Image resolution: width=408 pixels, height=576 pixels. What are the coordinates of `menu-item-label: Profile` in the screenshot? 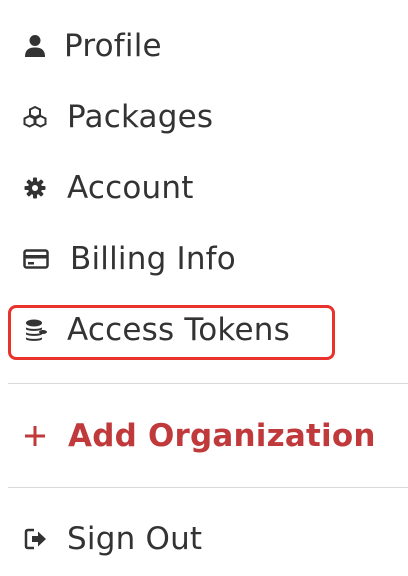 It's located at (113, 45).